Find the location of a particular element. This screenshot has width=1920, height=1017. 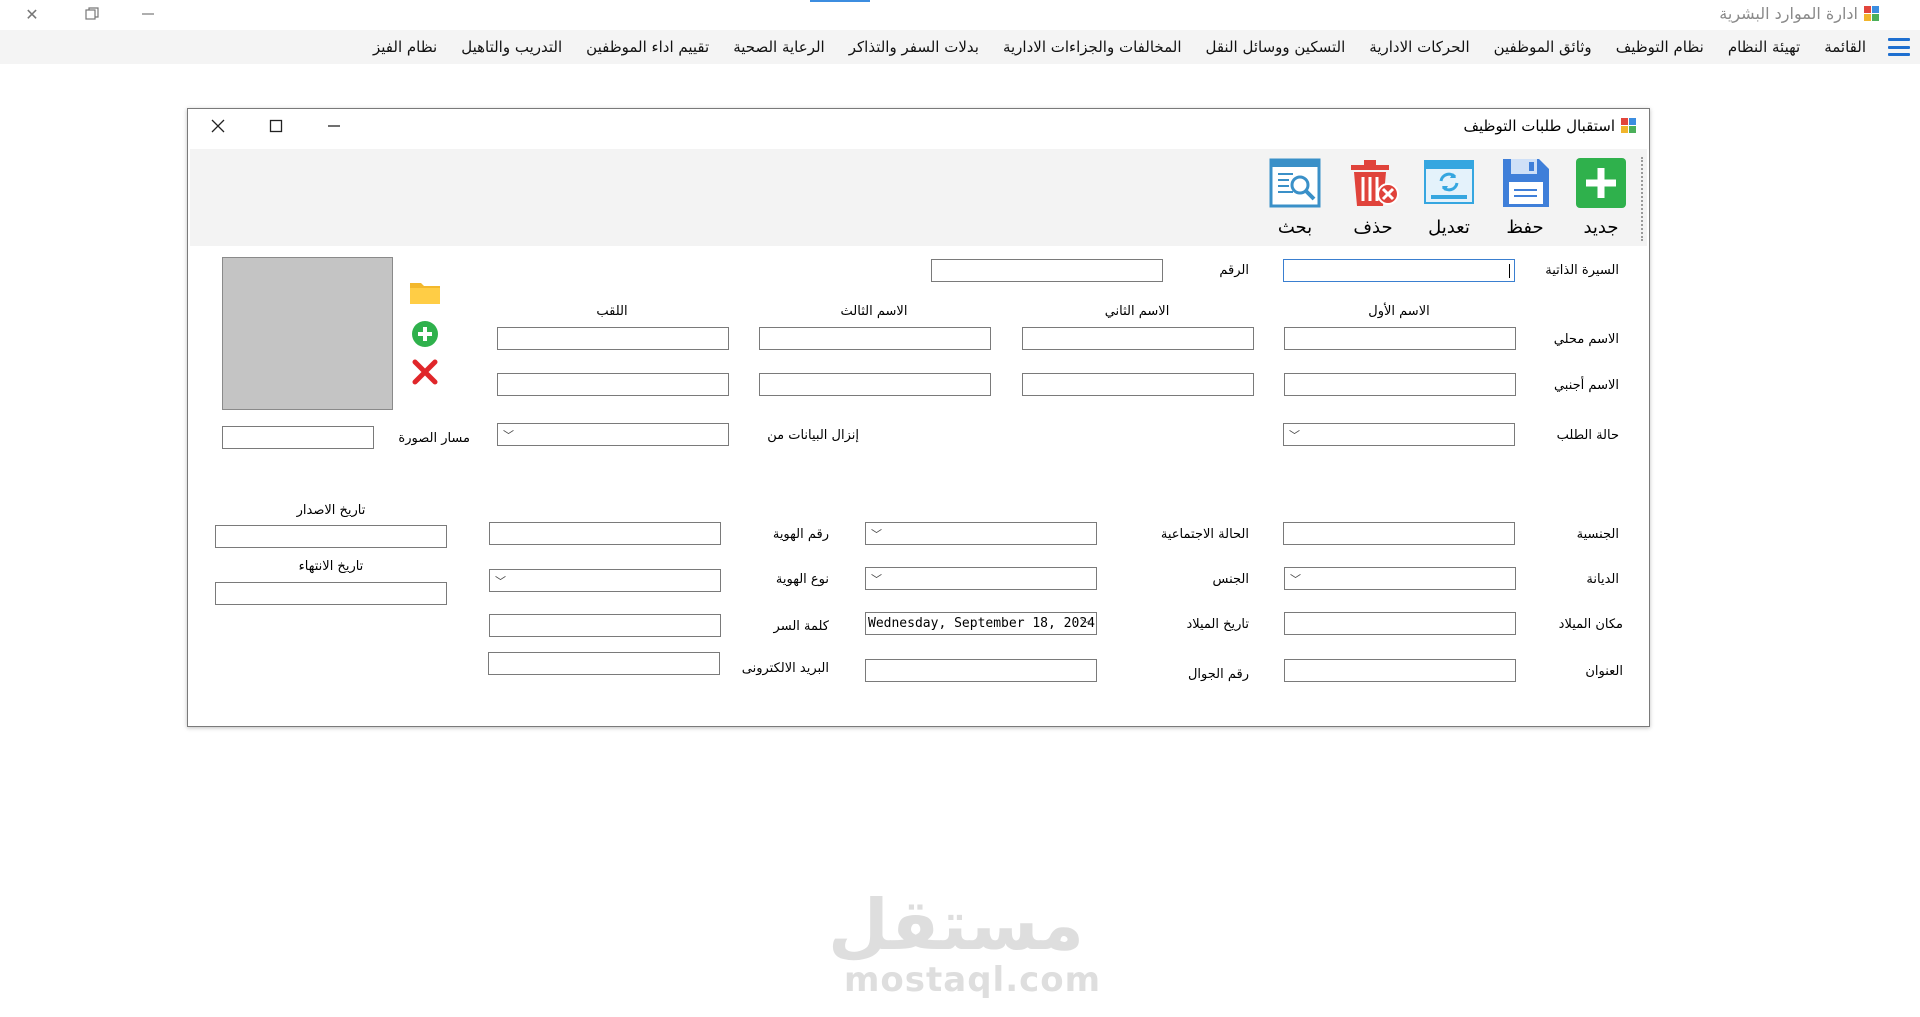

id-number-field is located at coordinates (605, 533).